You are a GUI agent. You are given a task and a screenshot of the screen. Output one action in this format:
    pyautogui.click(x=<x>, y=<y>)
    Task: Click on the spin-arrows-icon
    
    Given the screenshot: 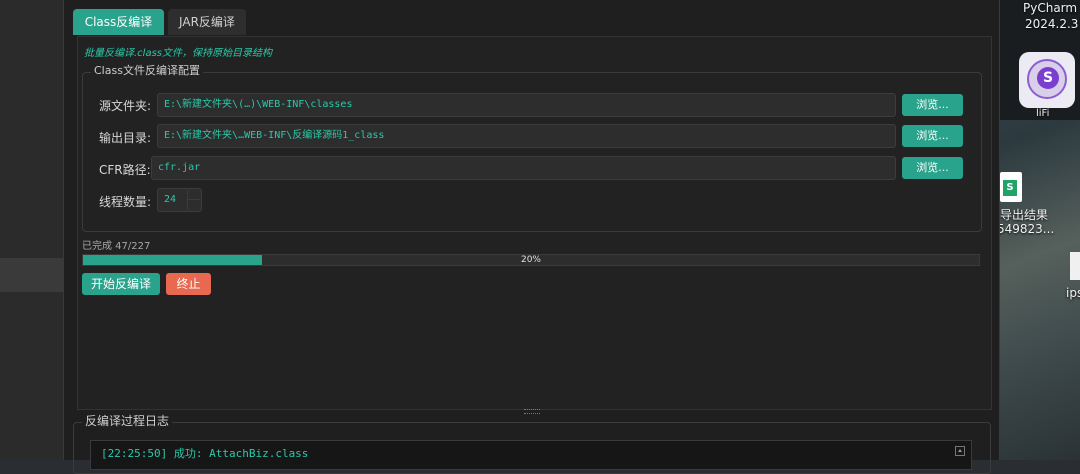 What is the action you would take?
    pyautogui.click(x=193, y=200)
    